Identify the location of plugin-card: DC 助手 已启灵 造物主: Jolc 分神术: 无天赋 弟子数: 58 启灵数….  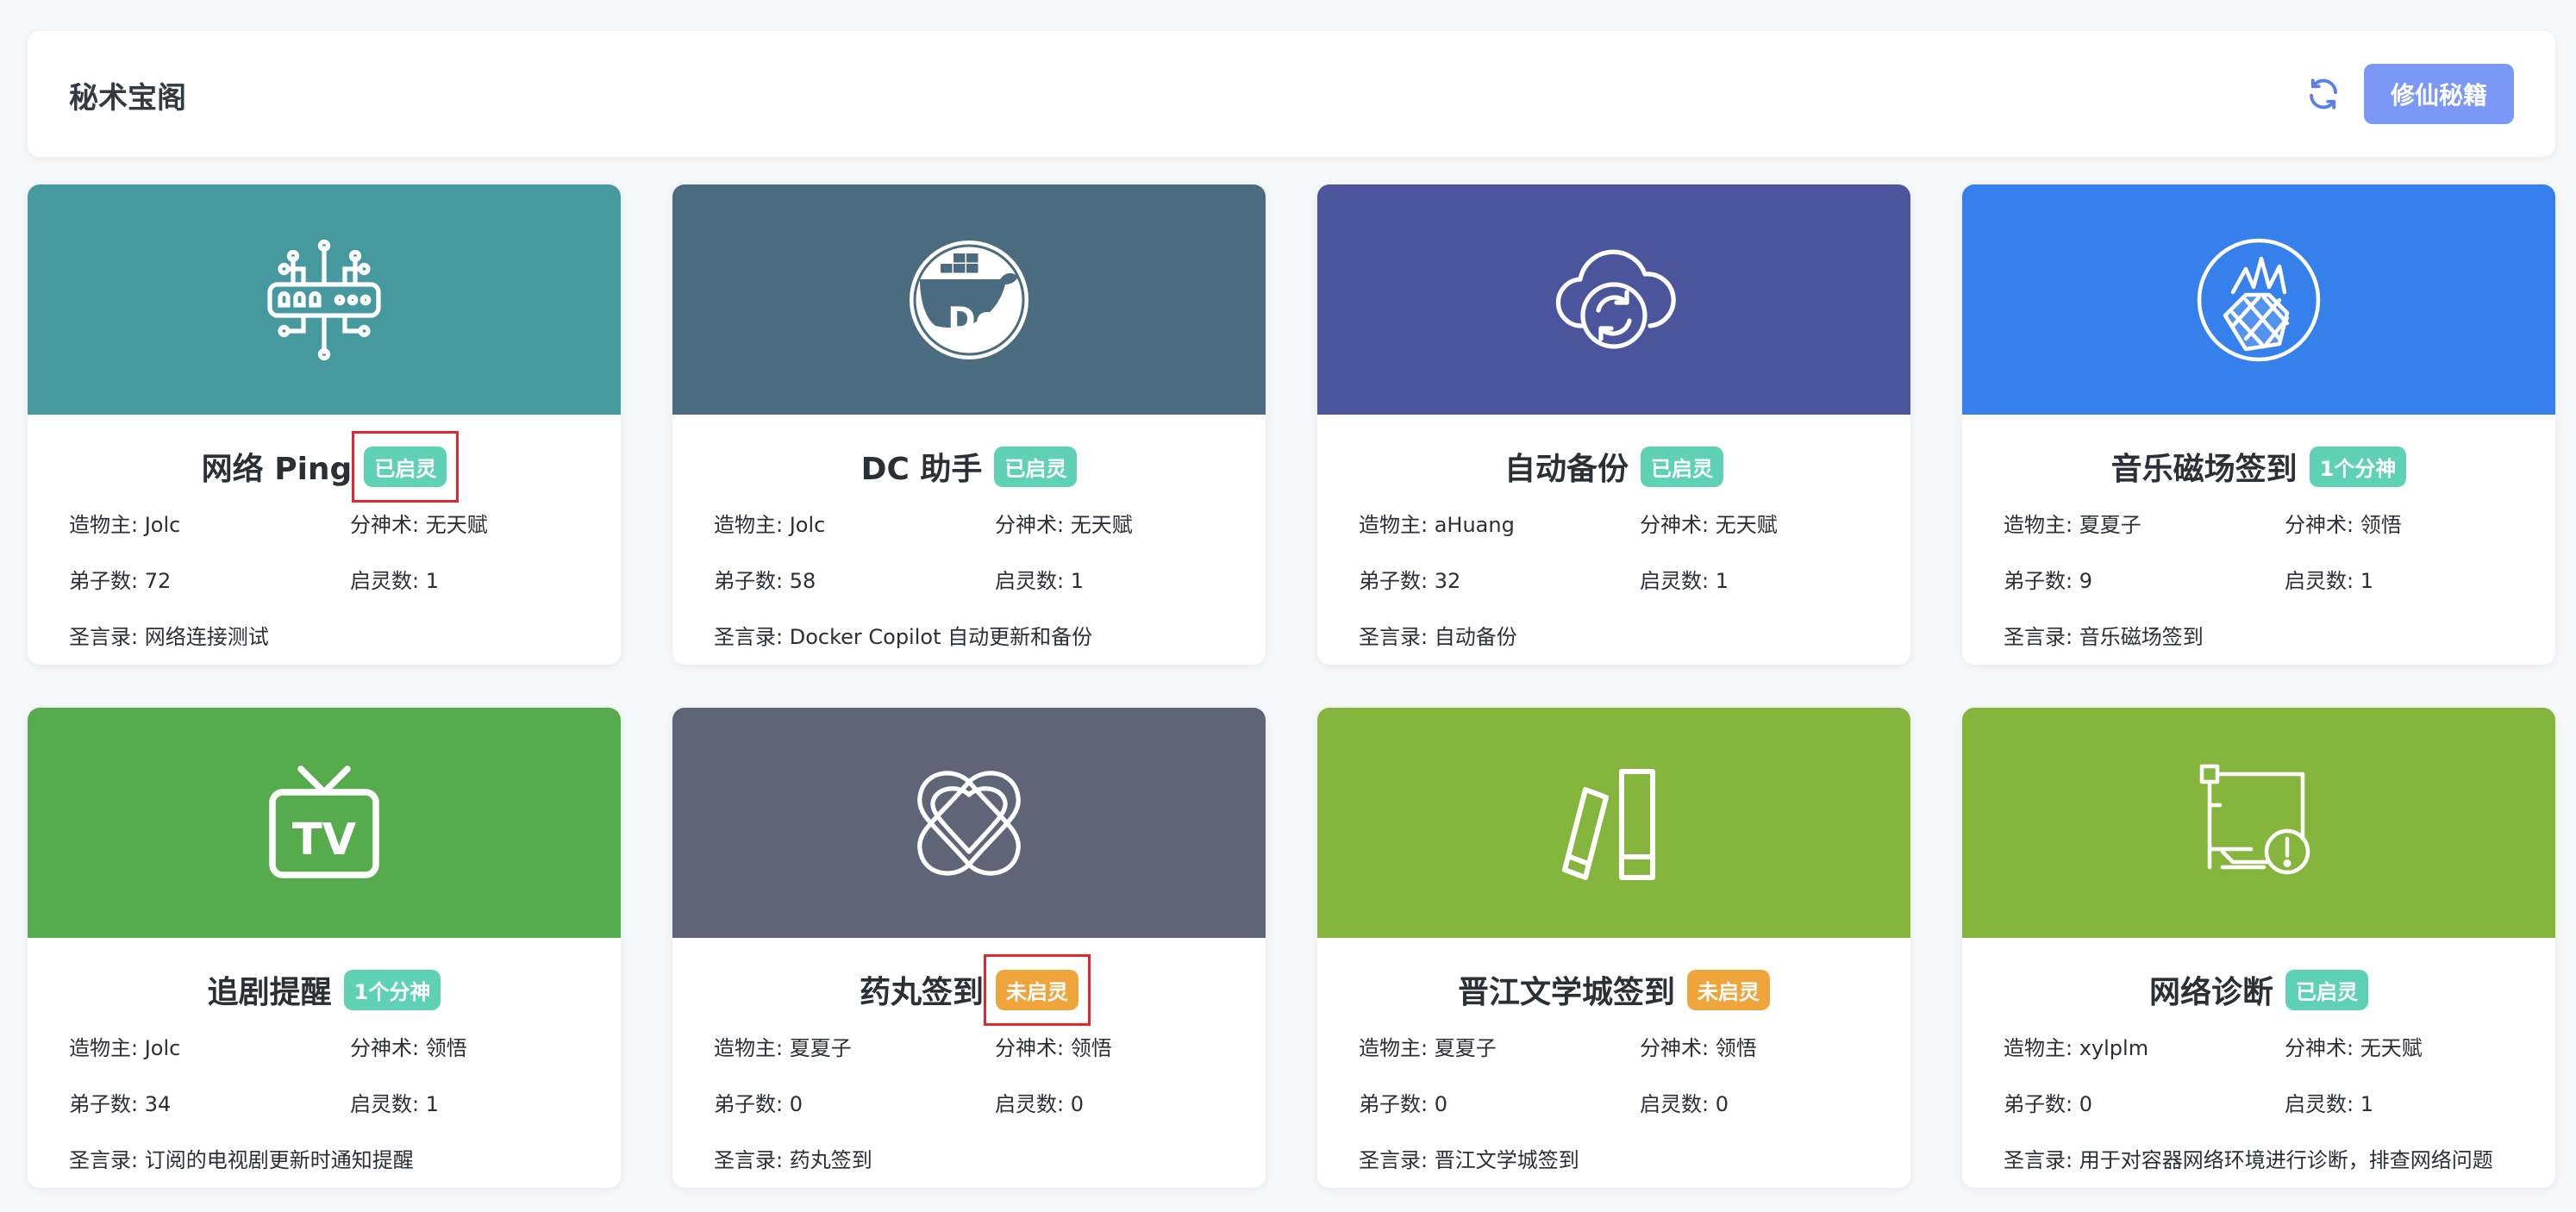
(969, 424).